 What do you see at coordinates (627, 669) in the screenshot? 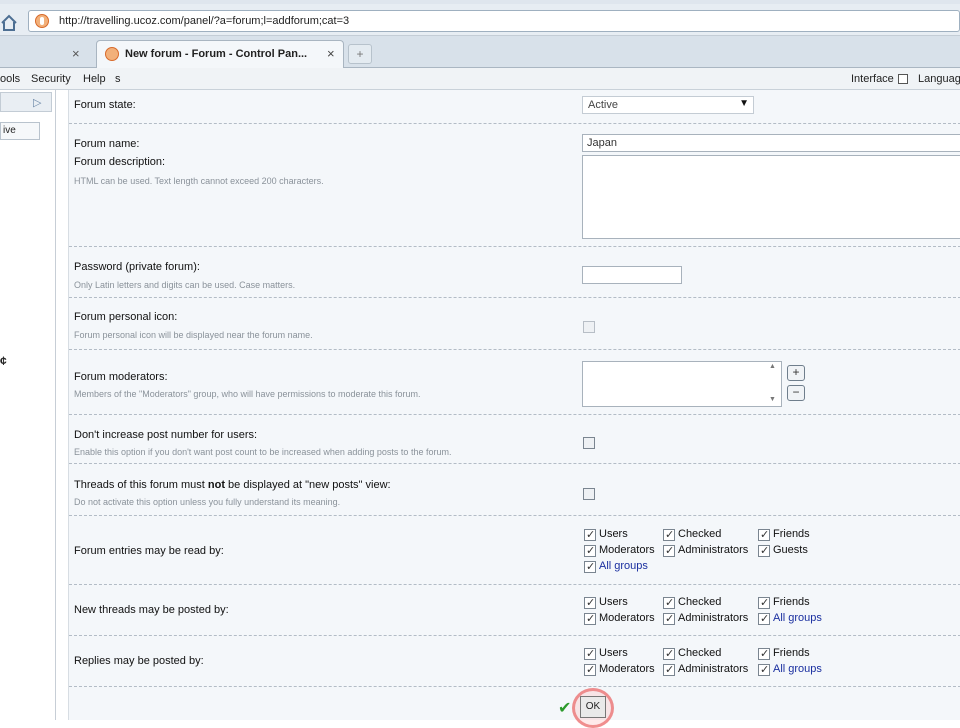
I see `replies-moderators-label: Moderators` at bounding box center [627, 669].